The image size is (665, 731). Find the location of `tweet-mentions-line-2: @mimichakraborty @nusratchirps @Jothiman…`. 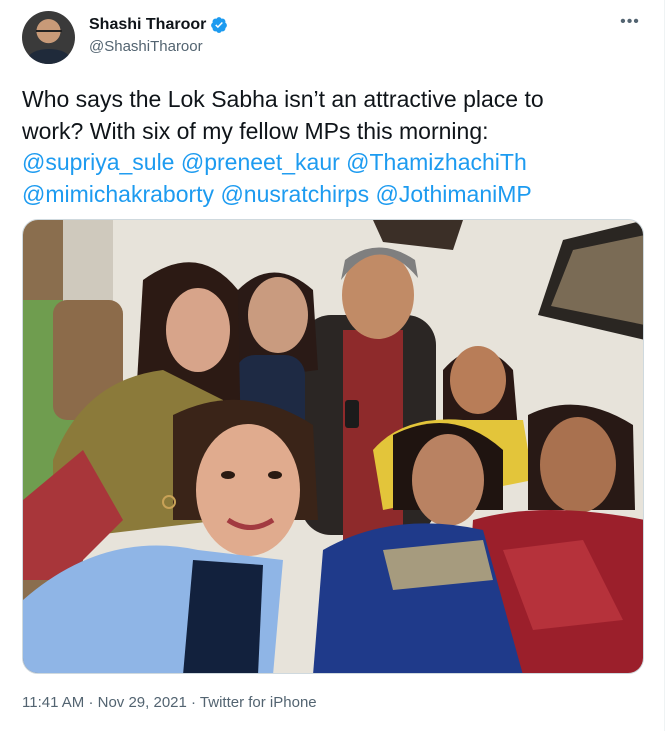

tweet-mentions-line-2: @mimichakraborty @nusratchirps @Jothiman… is located at coordinates (332, 195).